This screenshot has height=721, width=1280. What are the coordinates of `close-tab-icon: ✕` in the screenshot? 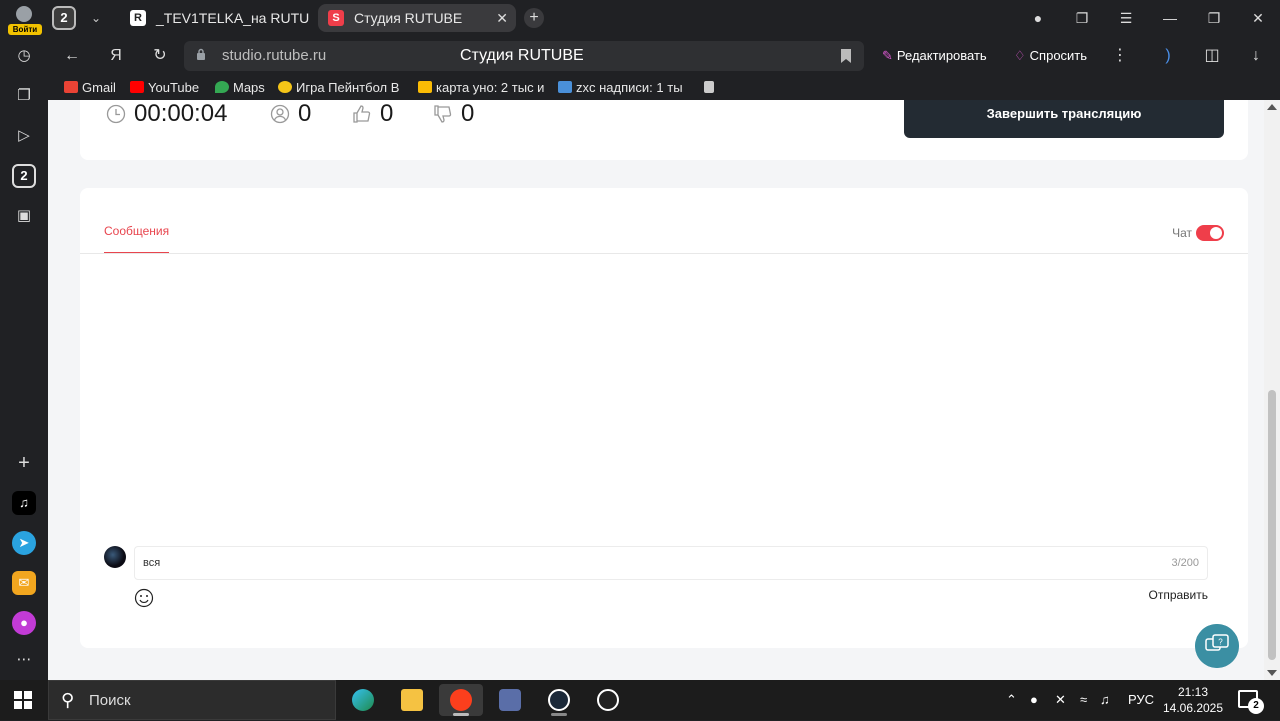 It's located at (502, 18).